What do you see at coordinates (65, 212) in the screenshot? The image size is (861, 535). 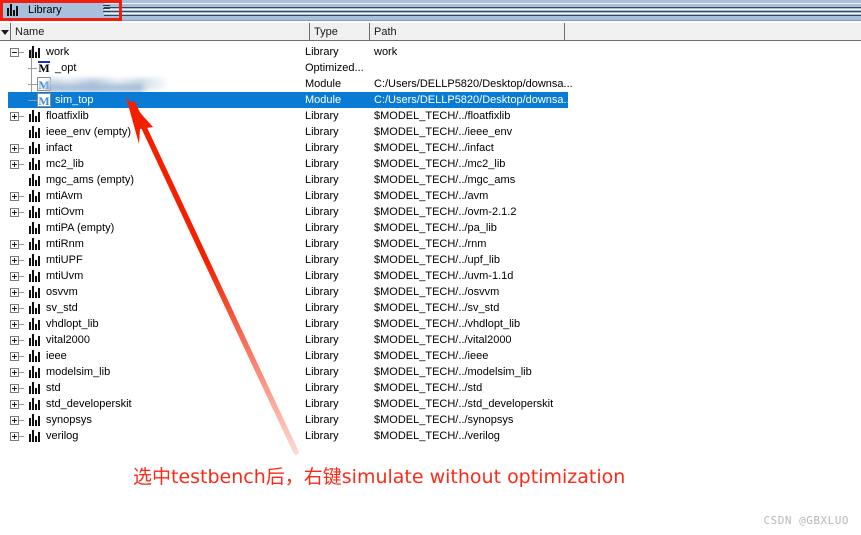 I see `row-name-label: mtiOvm` at bounding box center [65, 212].